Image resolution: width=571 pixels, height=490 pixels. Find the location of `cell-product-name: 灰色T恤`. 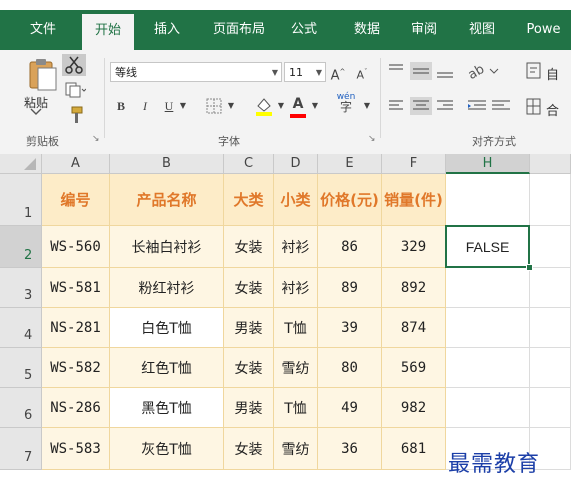

cell-product-name: 灰色T恤 is located at coordinates (167, 449).